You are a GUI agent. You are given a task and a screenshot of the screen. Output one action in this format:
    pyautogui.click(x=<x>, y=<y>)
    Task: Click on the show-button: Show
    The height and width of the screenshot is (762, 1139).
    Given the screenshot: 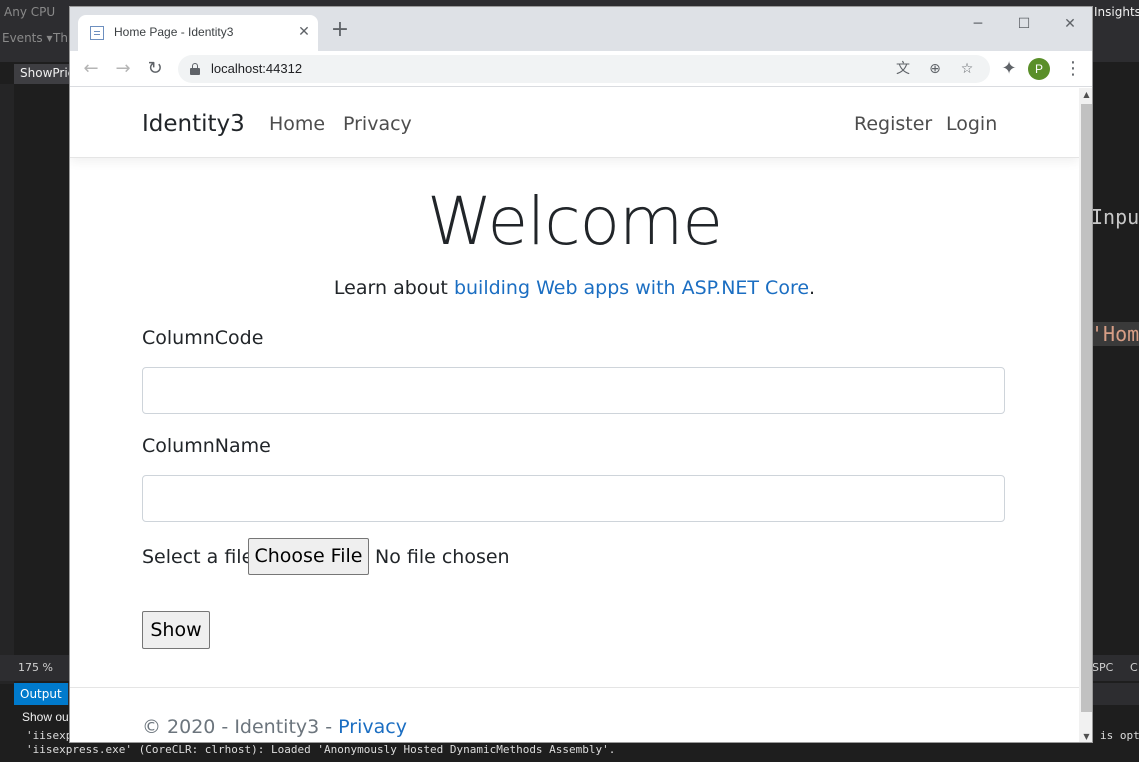 What is the action you would take?
    pyautogui.click(x=176, y=630)
    